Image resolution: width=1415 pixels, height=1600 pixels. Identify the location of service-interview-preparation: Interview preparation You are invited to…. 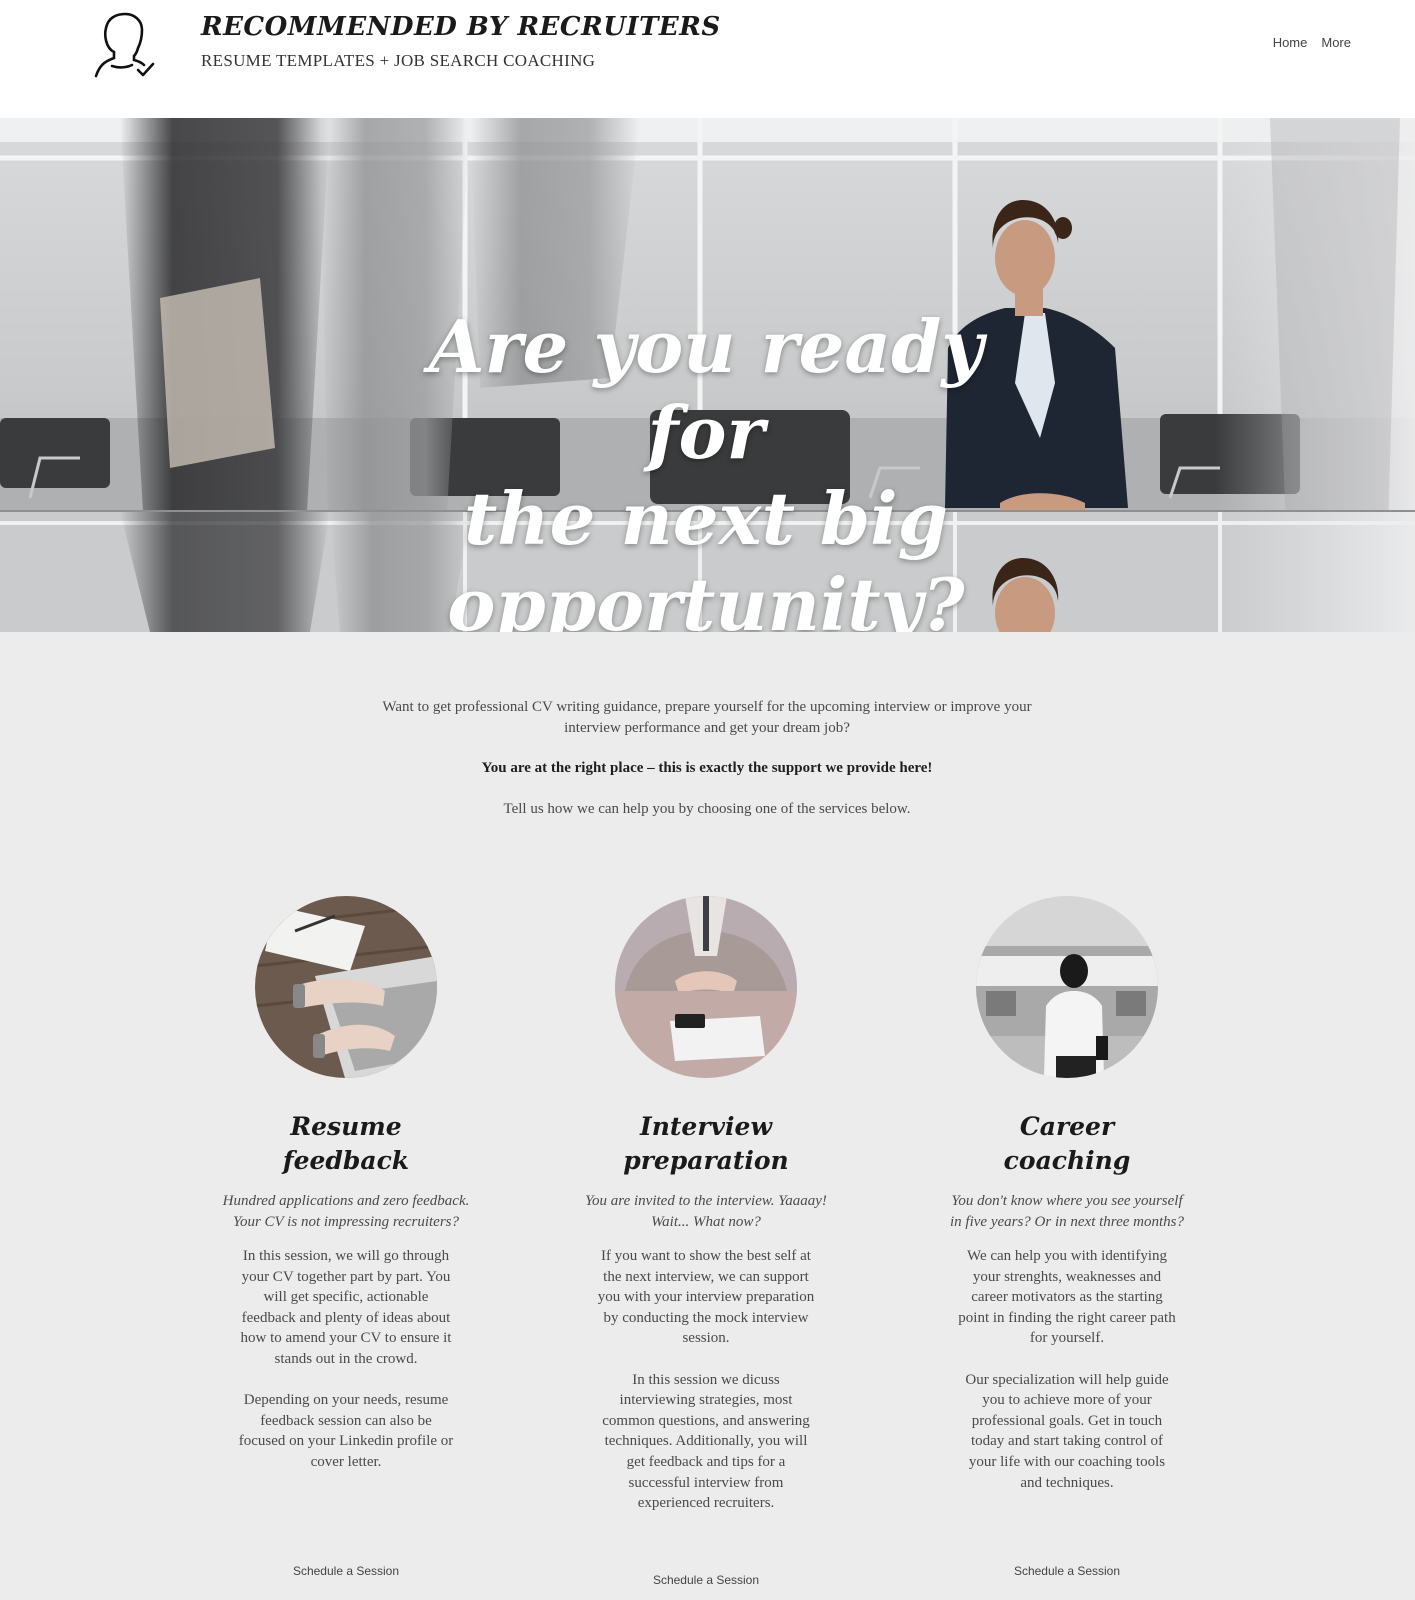
(706, 1241).